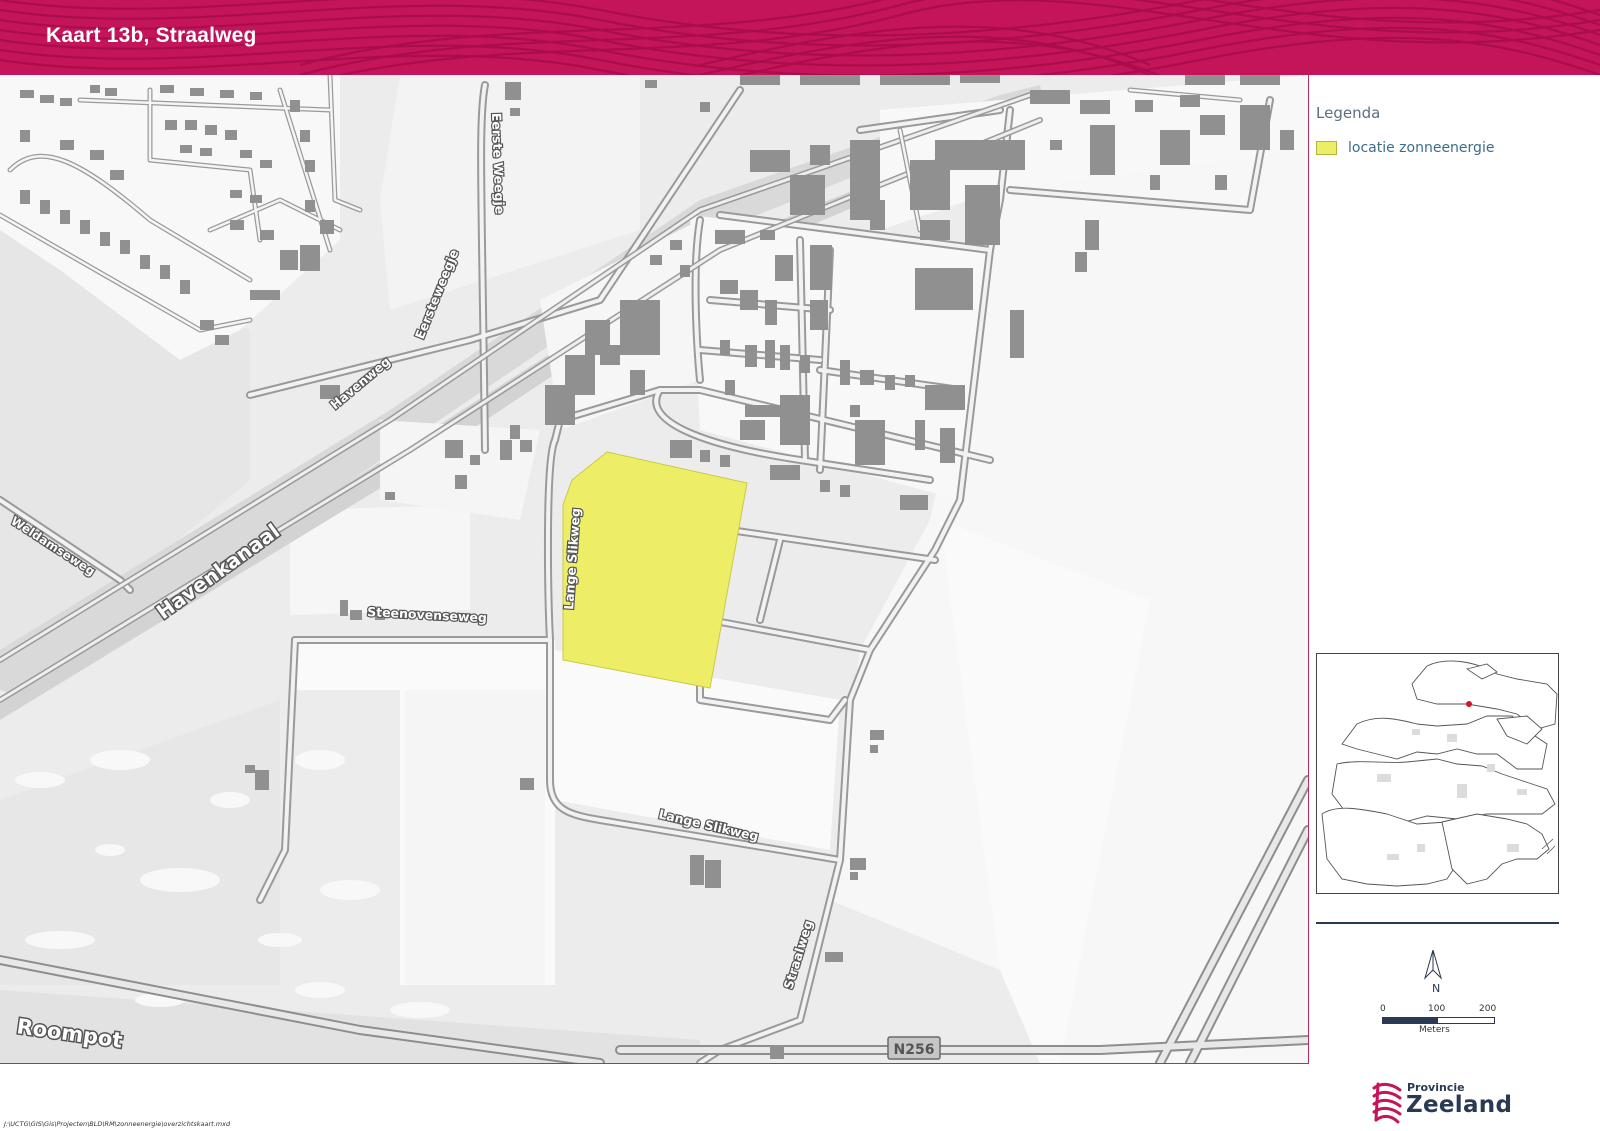 This screenshot has height=1131, width=1600. What do you see at coordinates (1446, 130) in the screenshot?
I see `legend: Legenda locatie zonneenergie` at bounding box center [1446, 130].